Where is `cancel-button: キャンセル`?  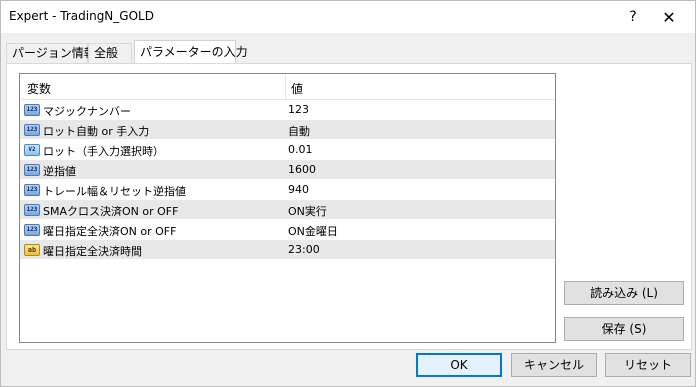
cancel-button: キャンセル is located at coordinates (554, 365).